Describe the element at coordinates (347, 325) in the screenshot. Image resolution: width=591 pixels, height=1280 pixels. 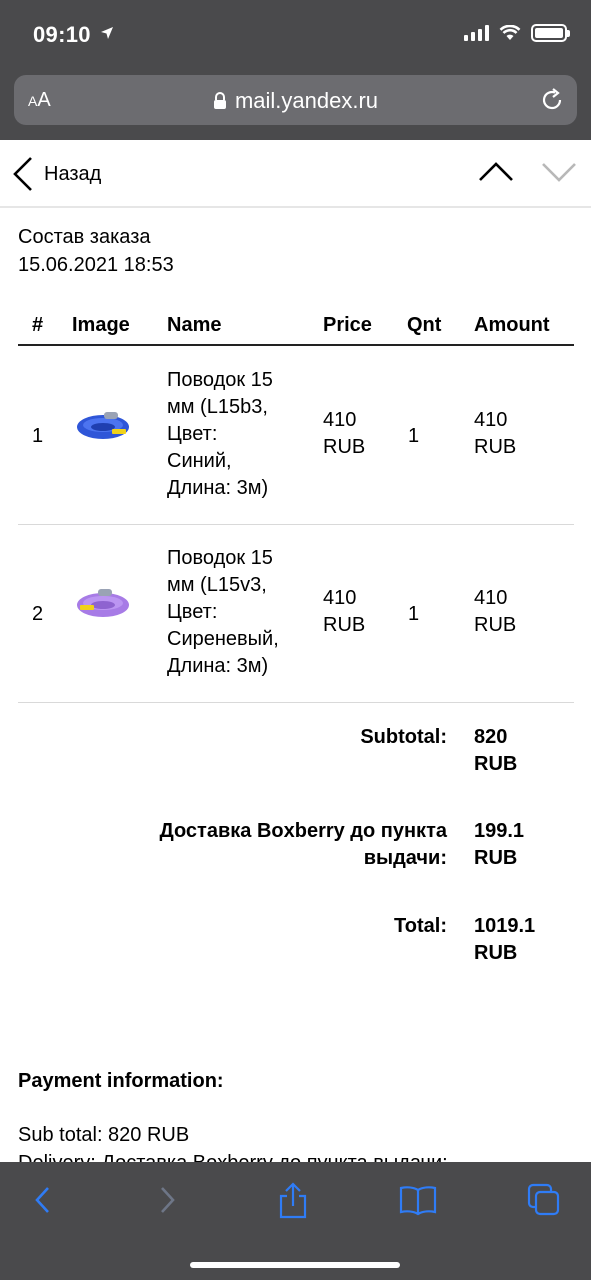
I see `column-header-price: Price` at that location.